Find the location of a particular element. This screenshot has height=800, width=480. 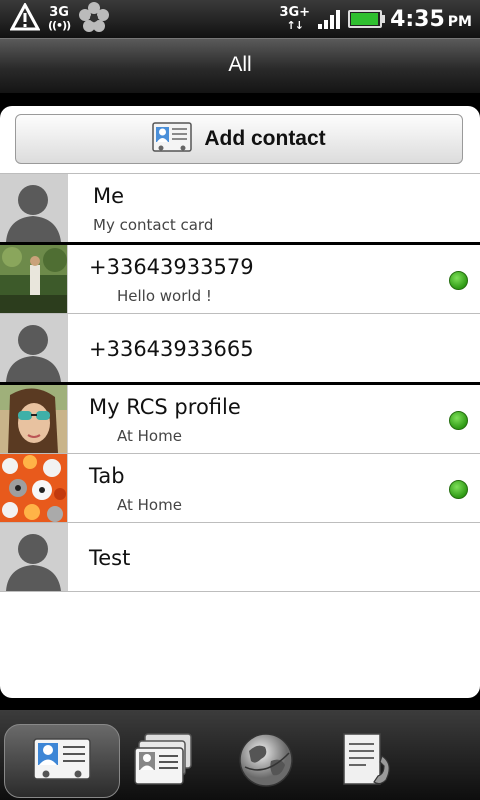

add-contact-button: Add contact is located at coordinates (239, 139).